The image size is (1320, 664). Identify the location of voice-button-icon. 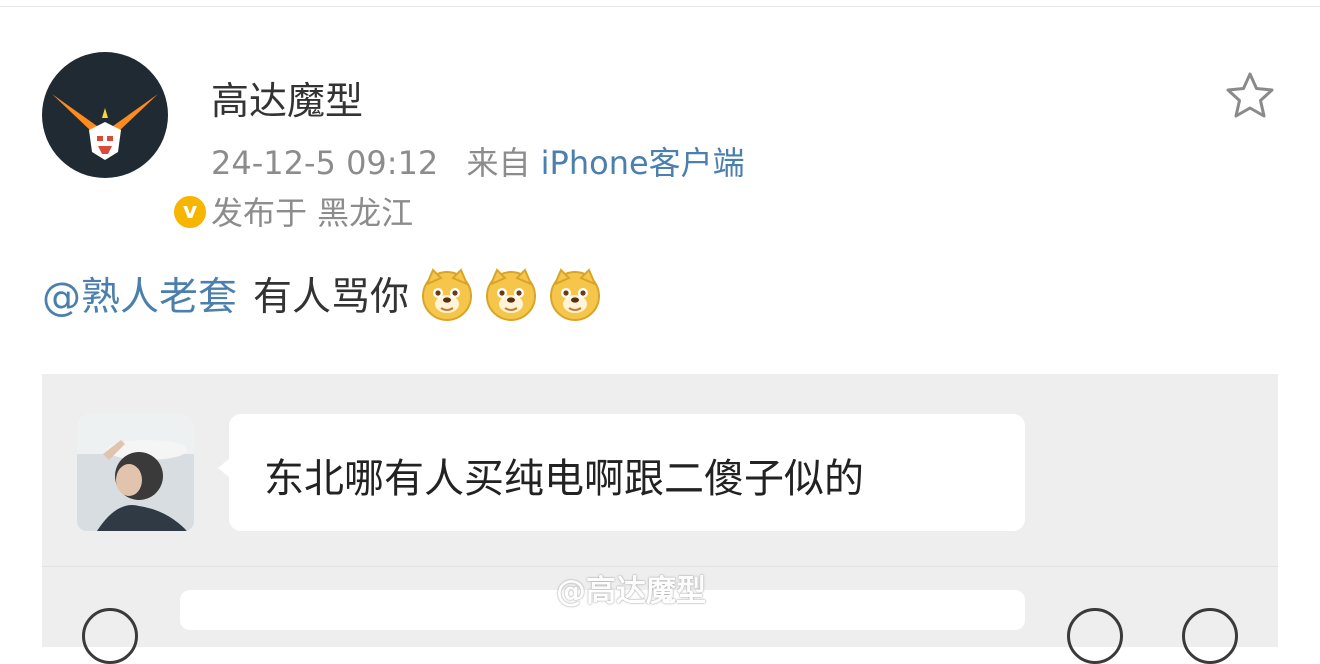
(110, 636).